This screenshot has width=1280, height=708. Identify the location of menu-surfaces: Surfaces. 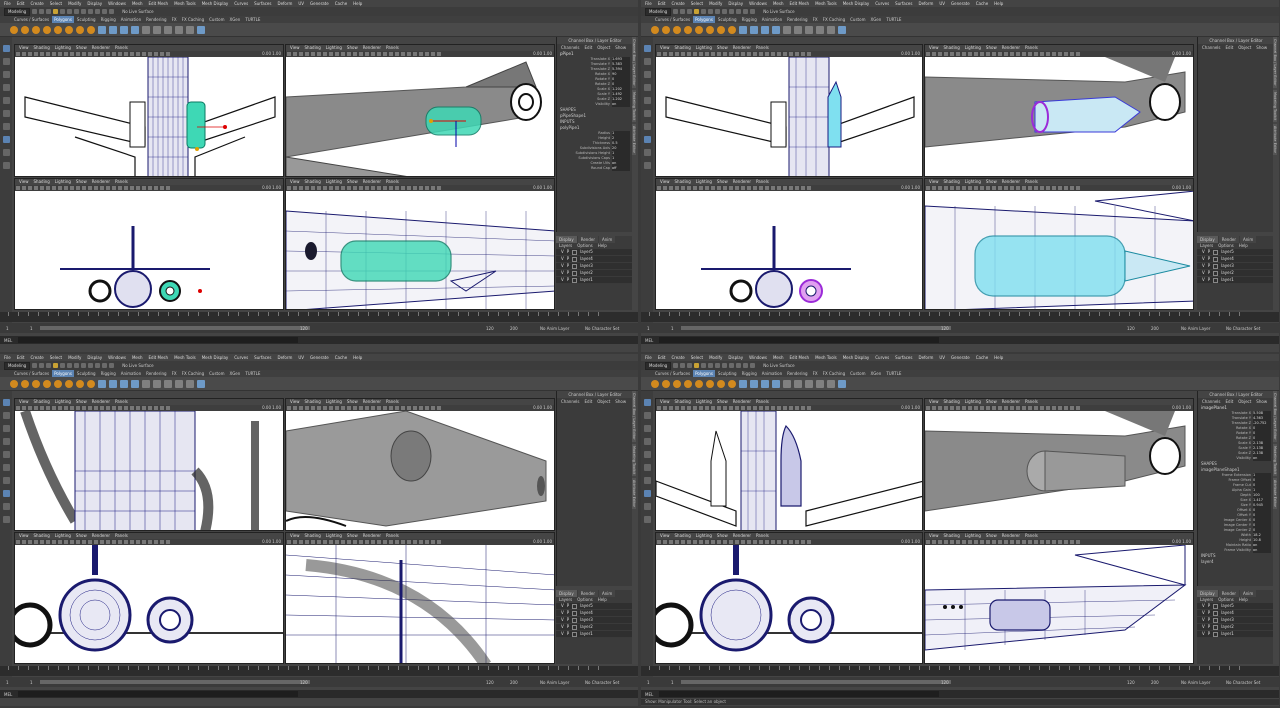
(903, 357).